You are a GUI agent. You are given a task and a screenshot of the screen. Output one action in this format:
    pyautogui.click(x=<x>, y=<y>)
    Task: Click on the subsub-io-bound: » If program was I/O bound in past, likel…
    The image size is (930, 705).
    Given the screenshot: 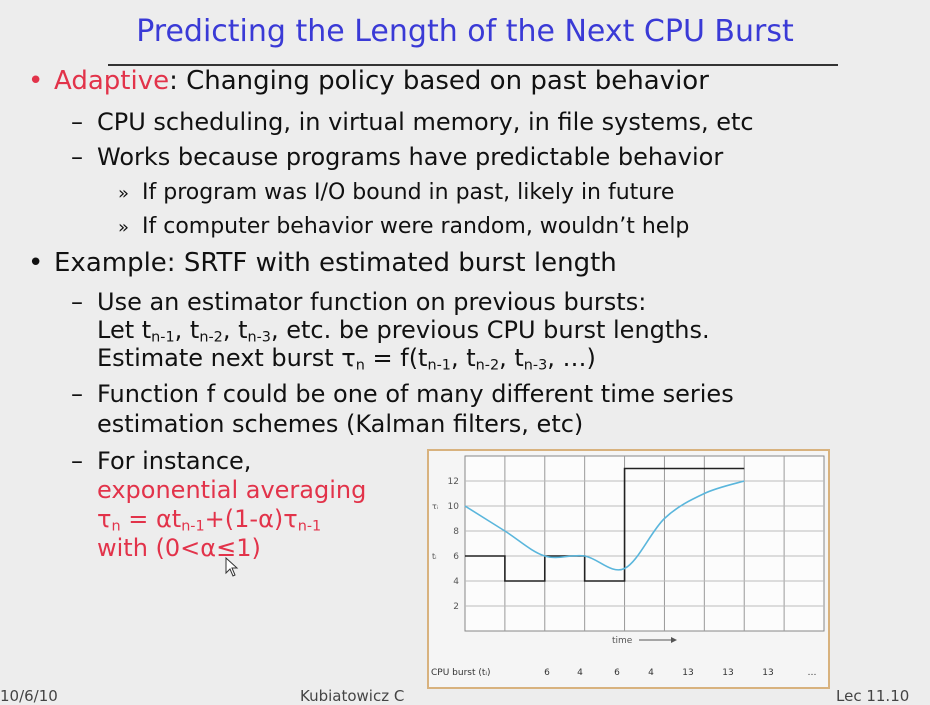 What is the action you would take?
    pyautogui.click(x=396, y=192)
    